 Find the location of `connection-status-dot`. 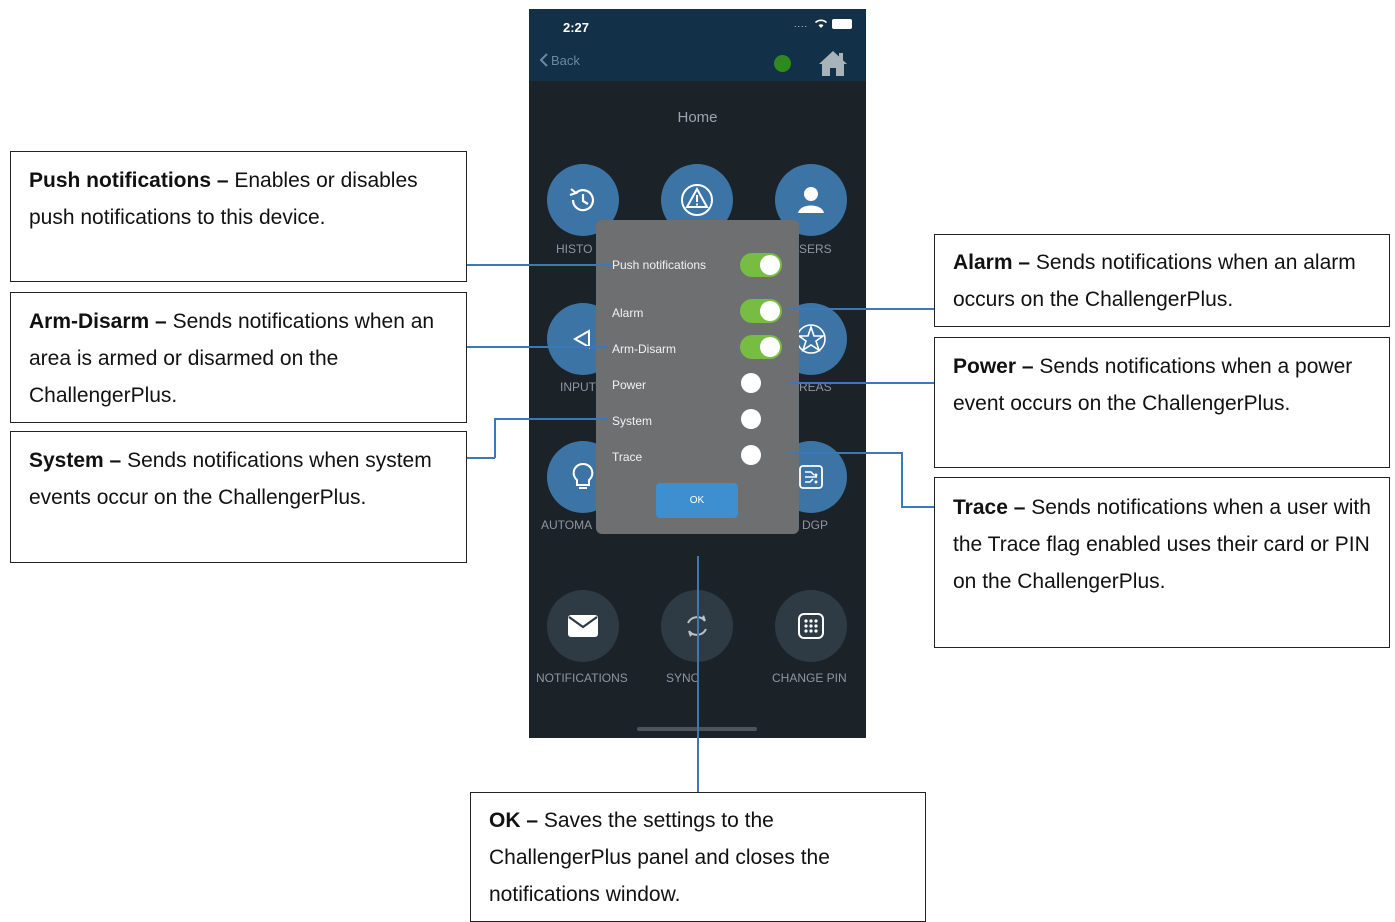

connection-status-dot is located at coordinates (782, 63).